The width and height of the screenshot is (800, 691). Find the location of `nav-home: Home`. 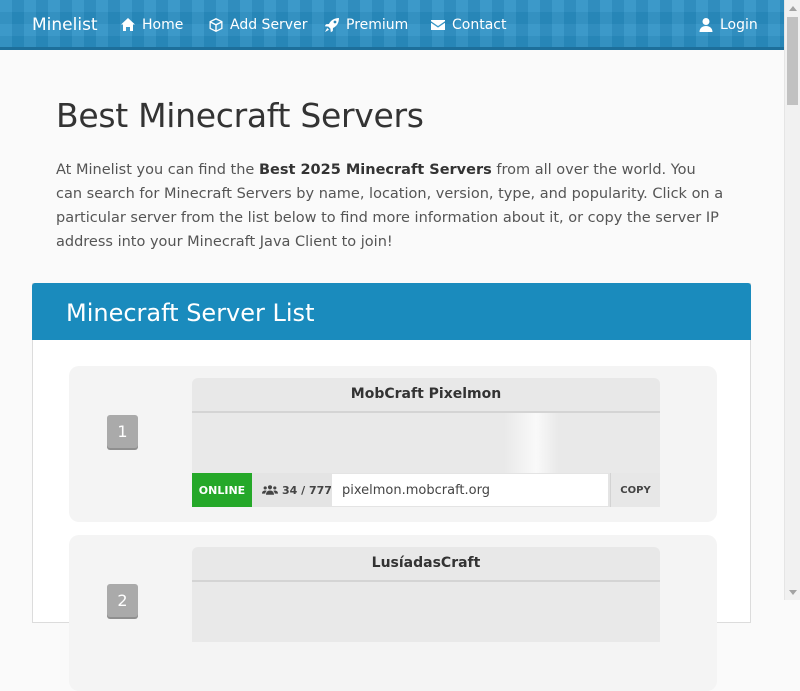

nav-home: Home is located at coordinates (151, 25).